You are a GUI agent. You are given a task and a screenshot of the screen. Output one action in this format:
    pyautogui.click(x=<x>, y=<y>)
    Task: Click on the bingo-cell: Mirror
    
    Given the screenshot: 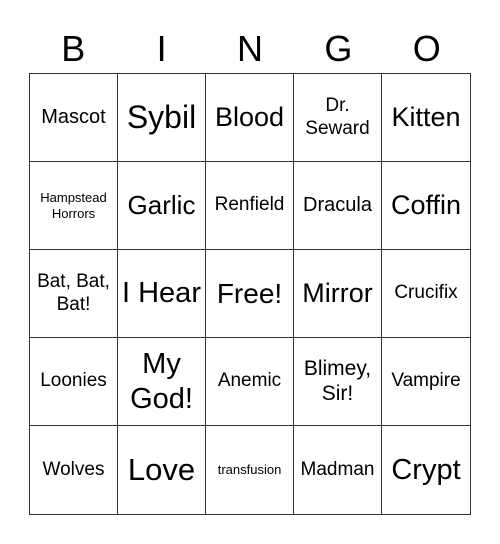 What is the action you would take?
    pyautogui.click(x=338, y=294)
    